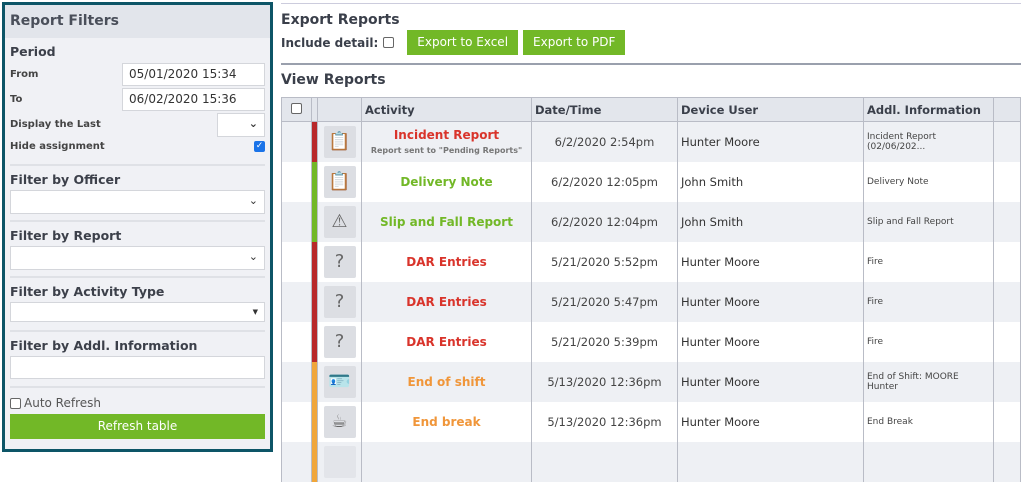  I want to click on warning-icon: ⚠, so click(339, 221).